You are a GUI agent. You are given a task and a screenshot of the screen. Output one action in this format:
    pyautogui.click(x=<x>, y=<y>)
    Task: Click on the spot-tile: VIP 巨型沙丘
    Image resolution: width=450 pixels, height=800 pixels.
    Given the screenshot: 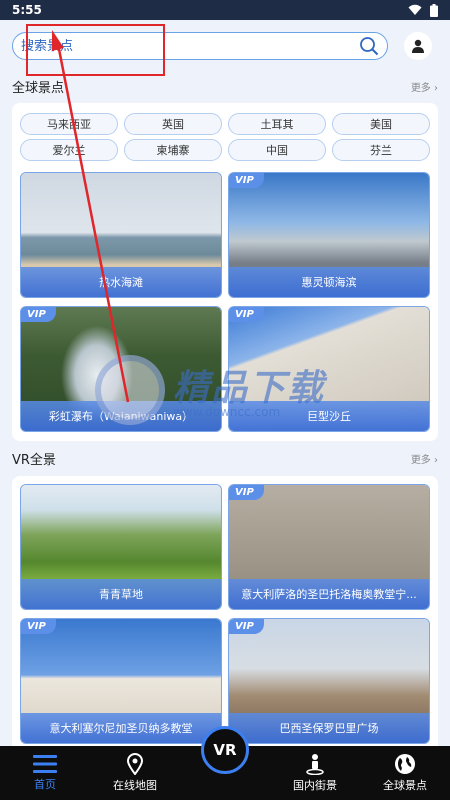 What is the action you would take?
    pyautogui.click(x=329, y=369)
    